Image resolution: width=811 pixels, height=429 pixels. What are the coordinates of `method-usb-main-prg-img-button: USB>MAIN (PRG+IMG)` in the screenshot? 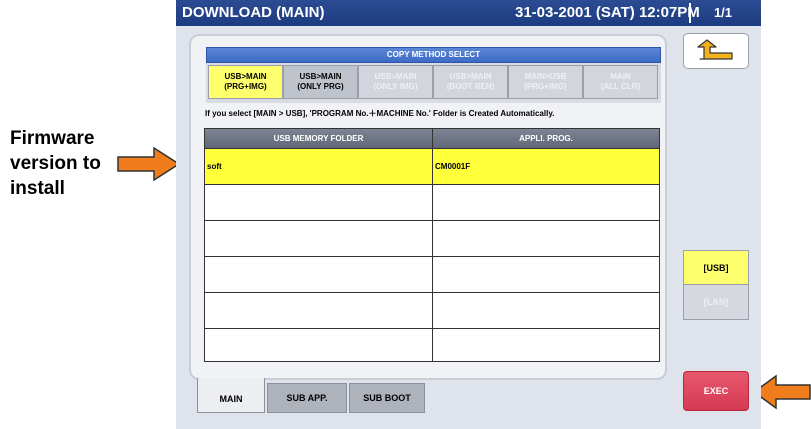 It's located at (245, 82).